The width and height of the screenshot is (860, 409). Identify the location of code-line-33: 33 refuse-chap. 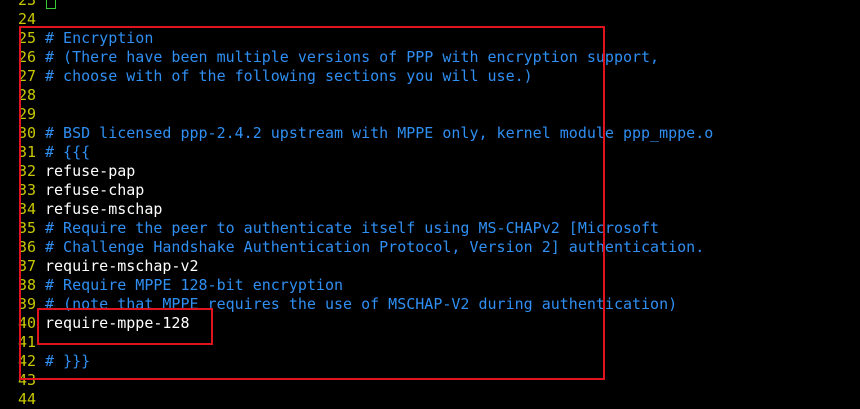
(430, 190).